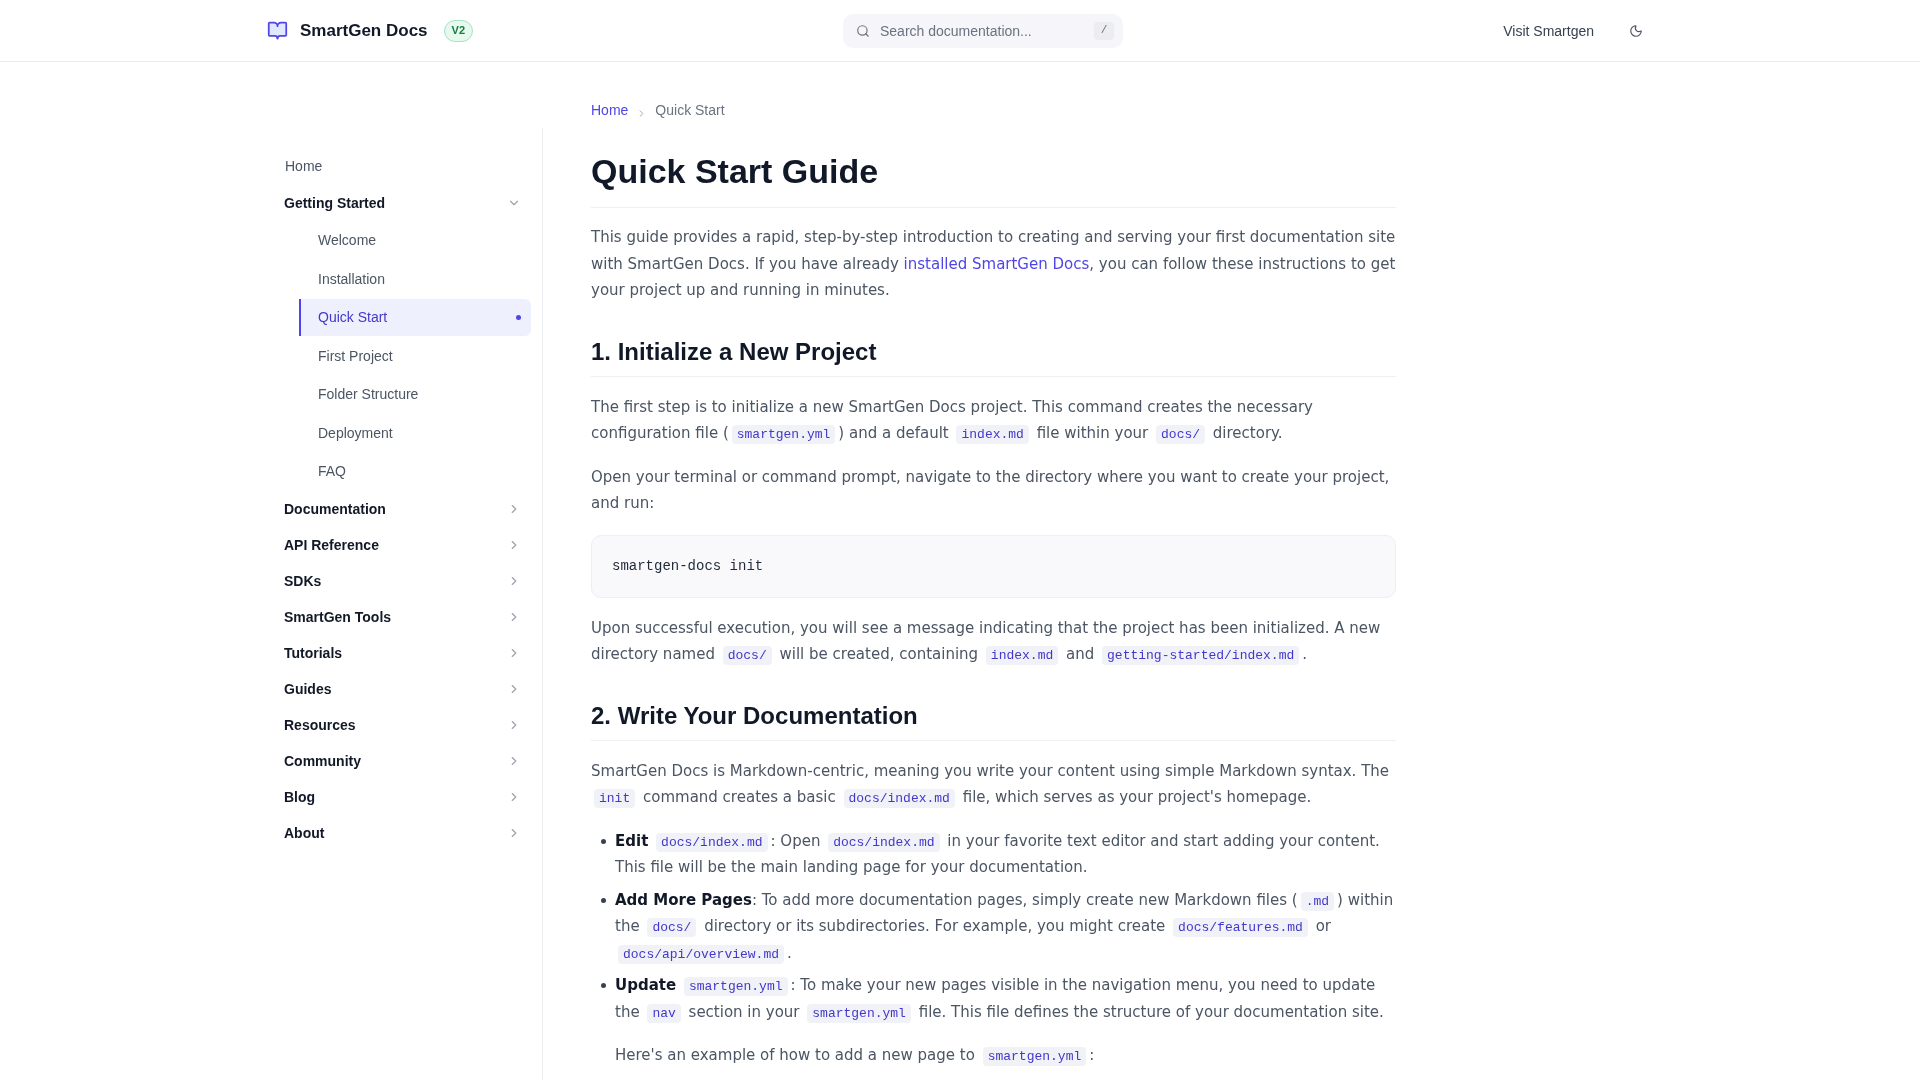 This screenshot has width=1920, height=1080. I want to click on sidebar-link: FAQ, so click(415, 471).